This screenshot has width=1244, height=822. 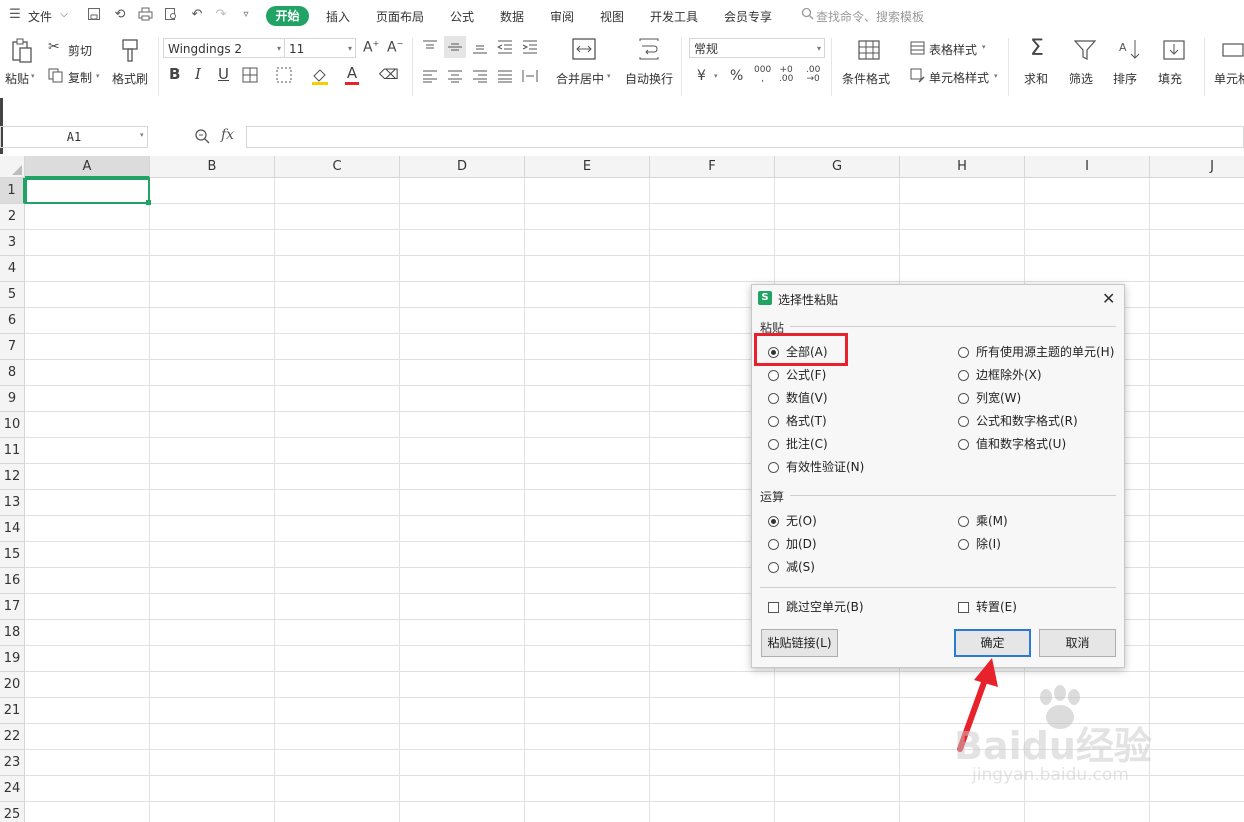 What do you see at coordinates (462, 167) in the screenshot?
I see `column-header: D` at bounding box center [462, 167].